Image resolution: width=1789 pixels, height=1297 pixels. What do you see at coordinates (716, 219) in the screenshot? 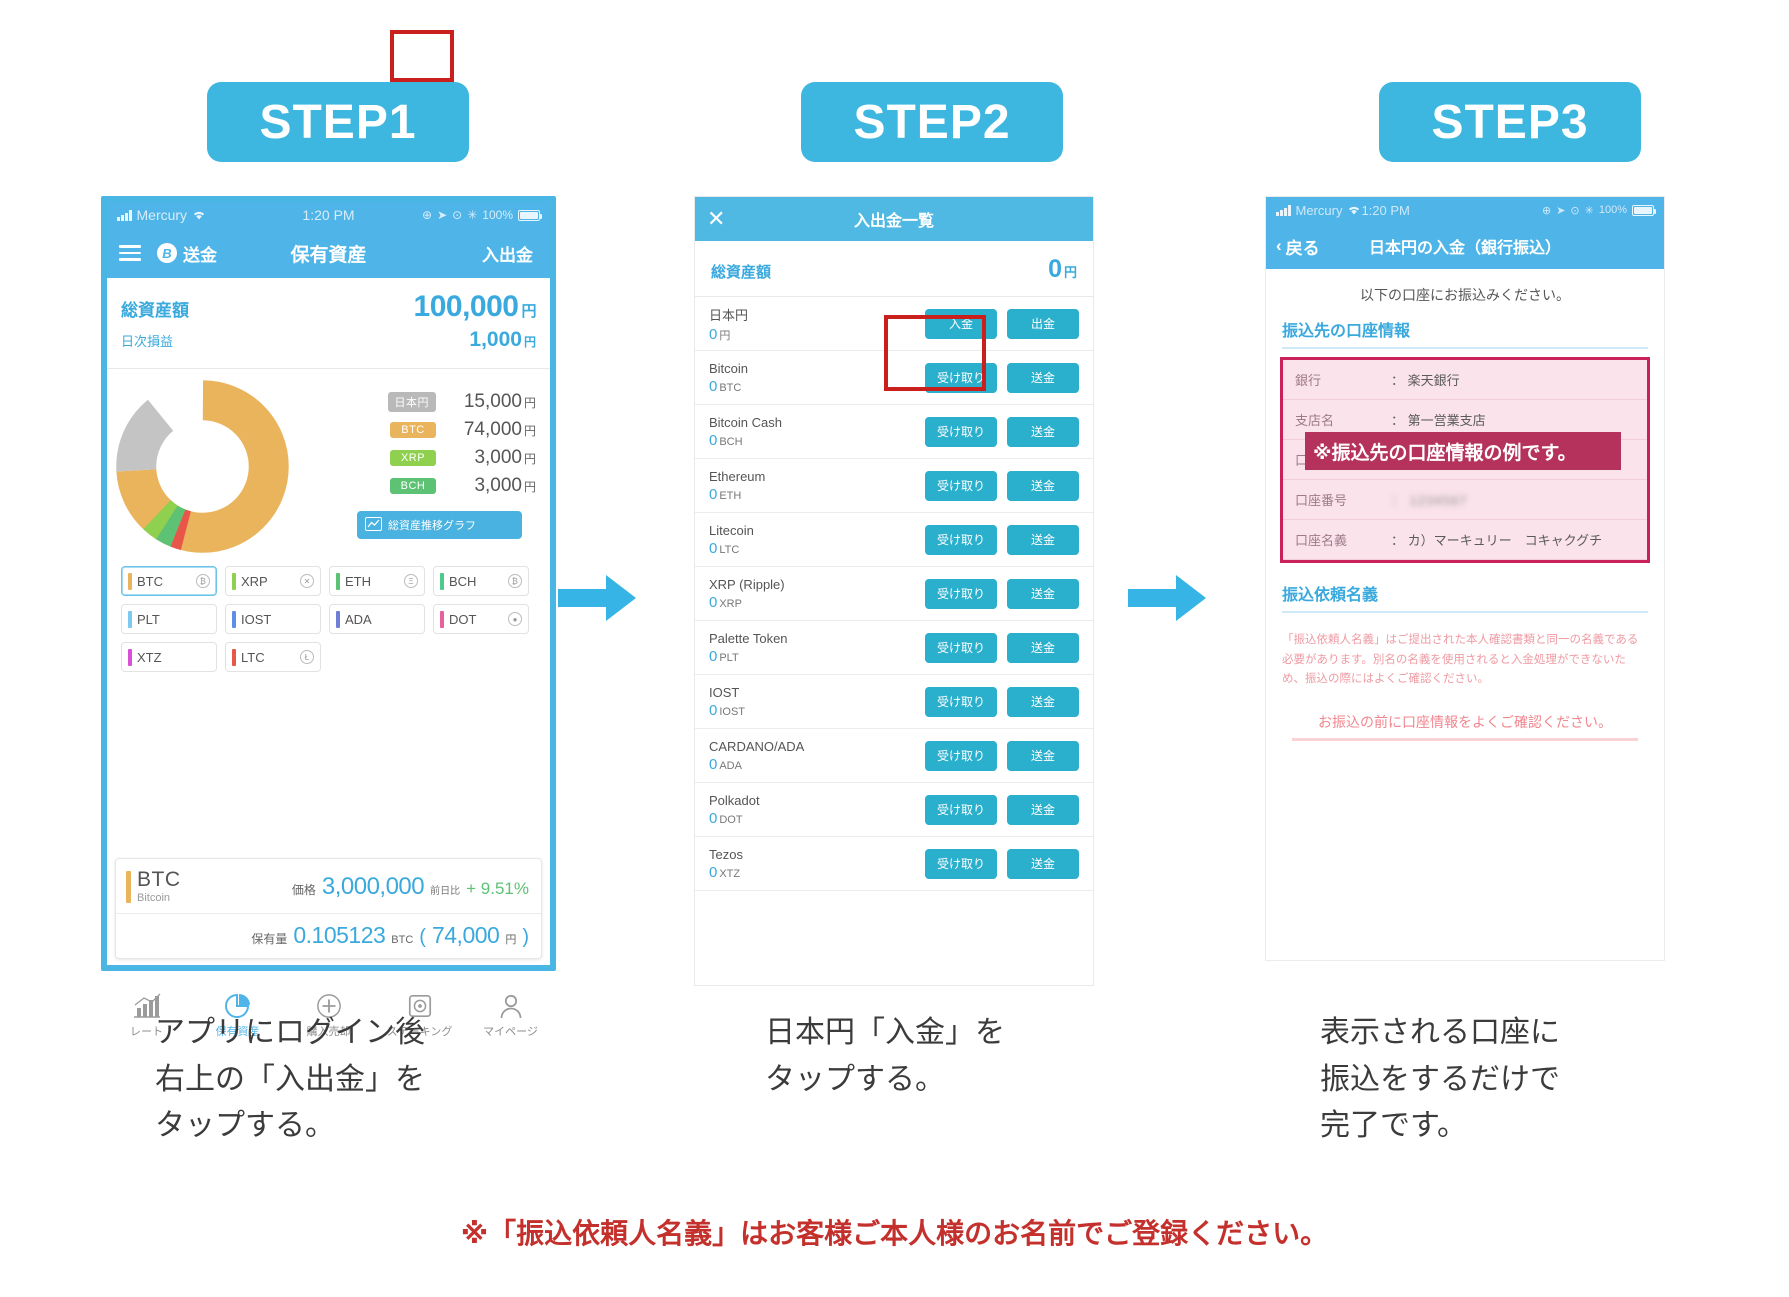
I see `close-icon: ✕` at bounding box center [716, 219].